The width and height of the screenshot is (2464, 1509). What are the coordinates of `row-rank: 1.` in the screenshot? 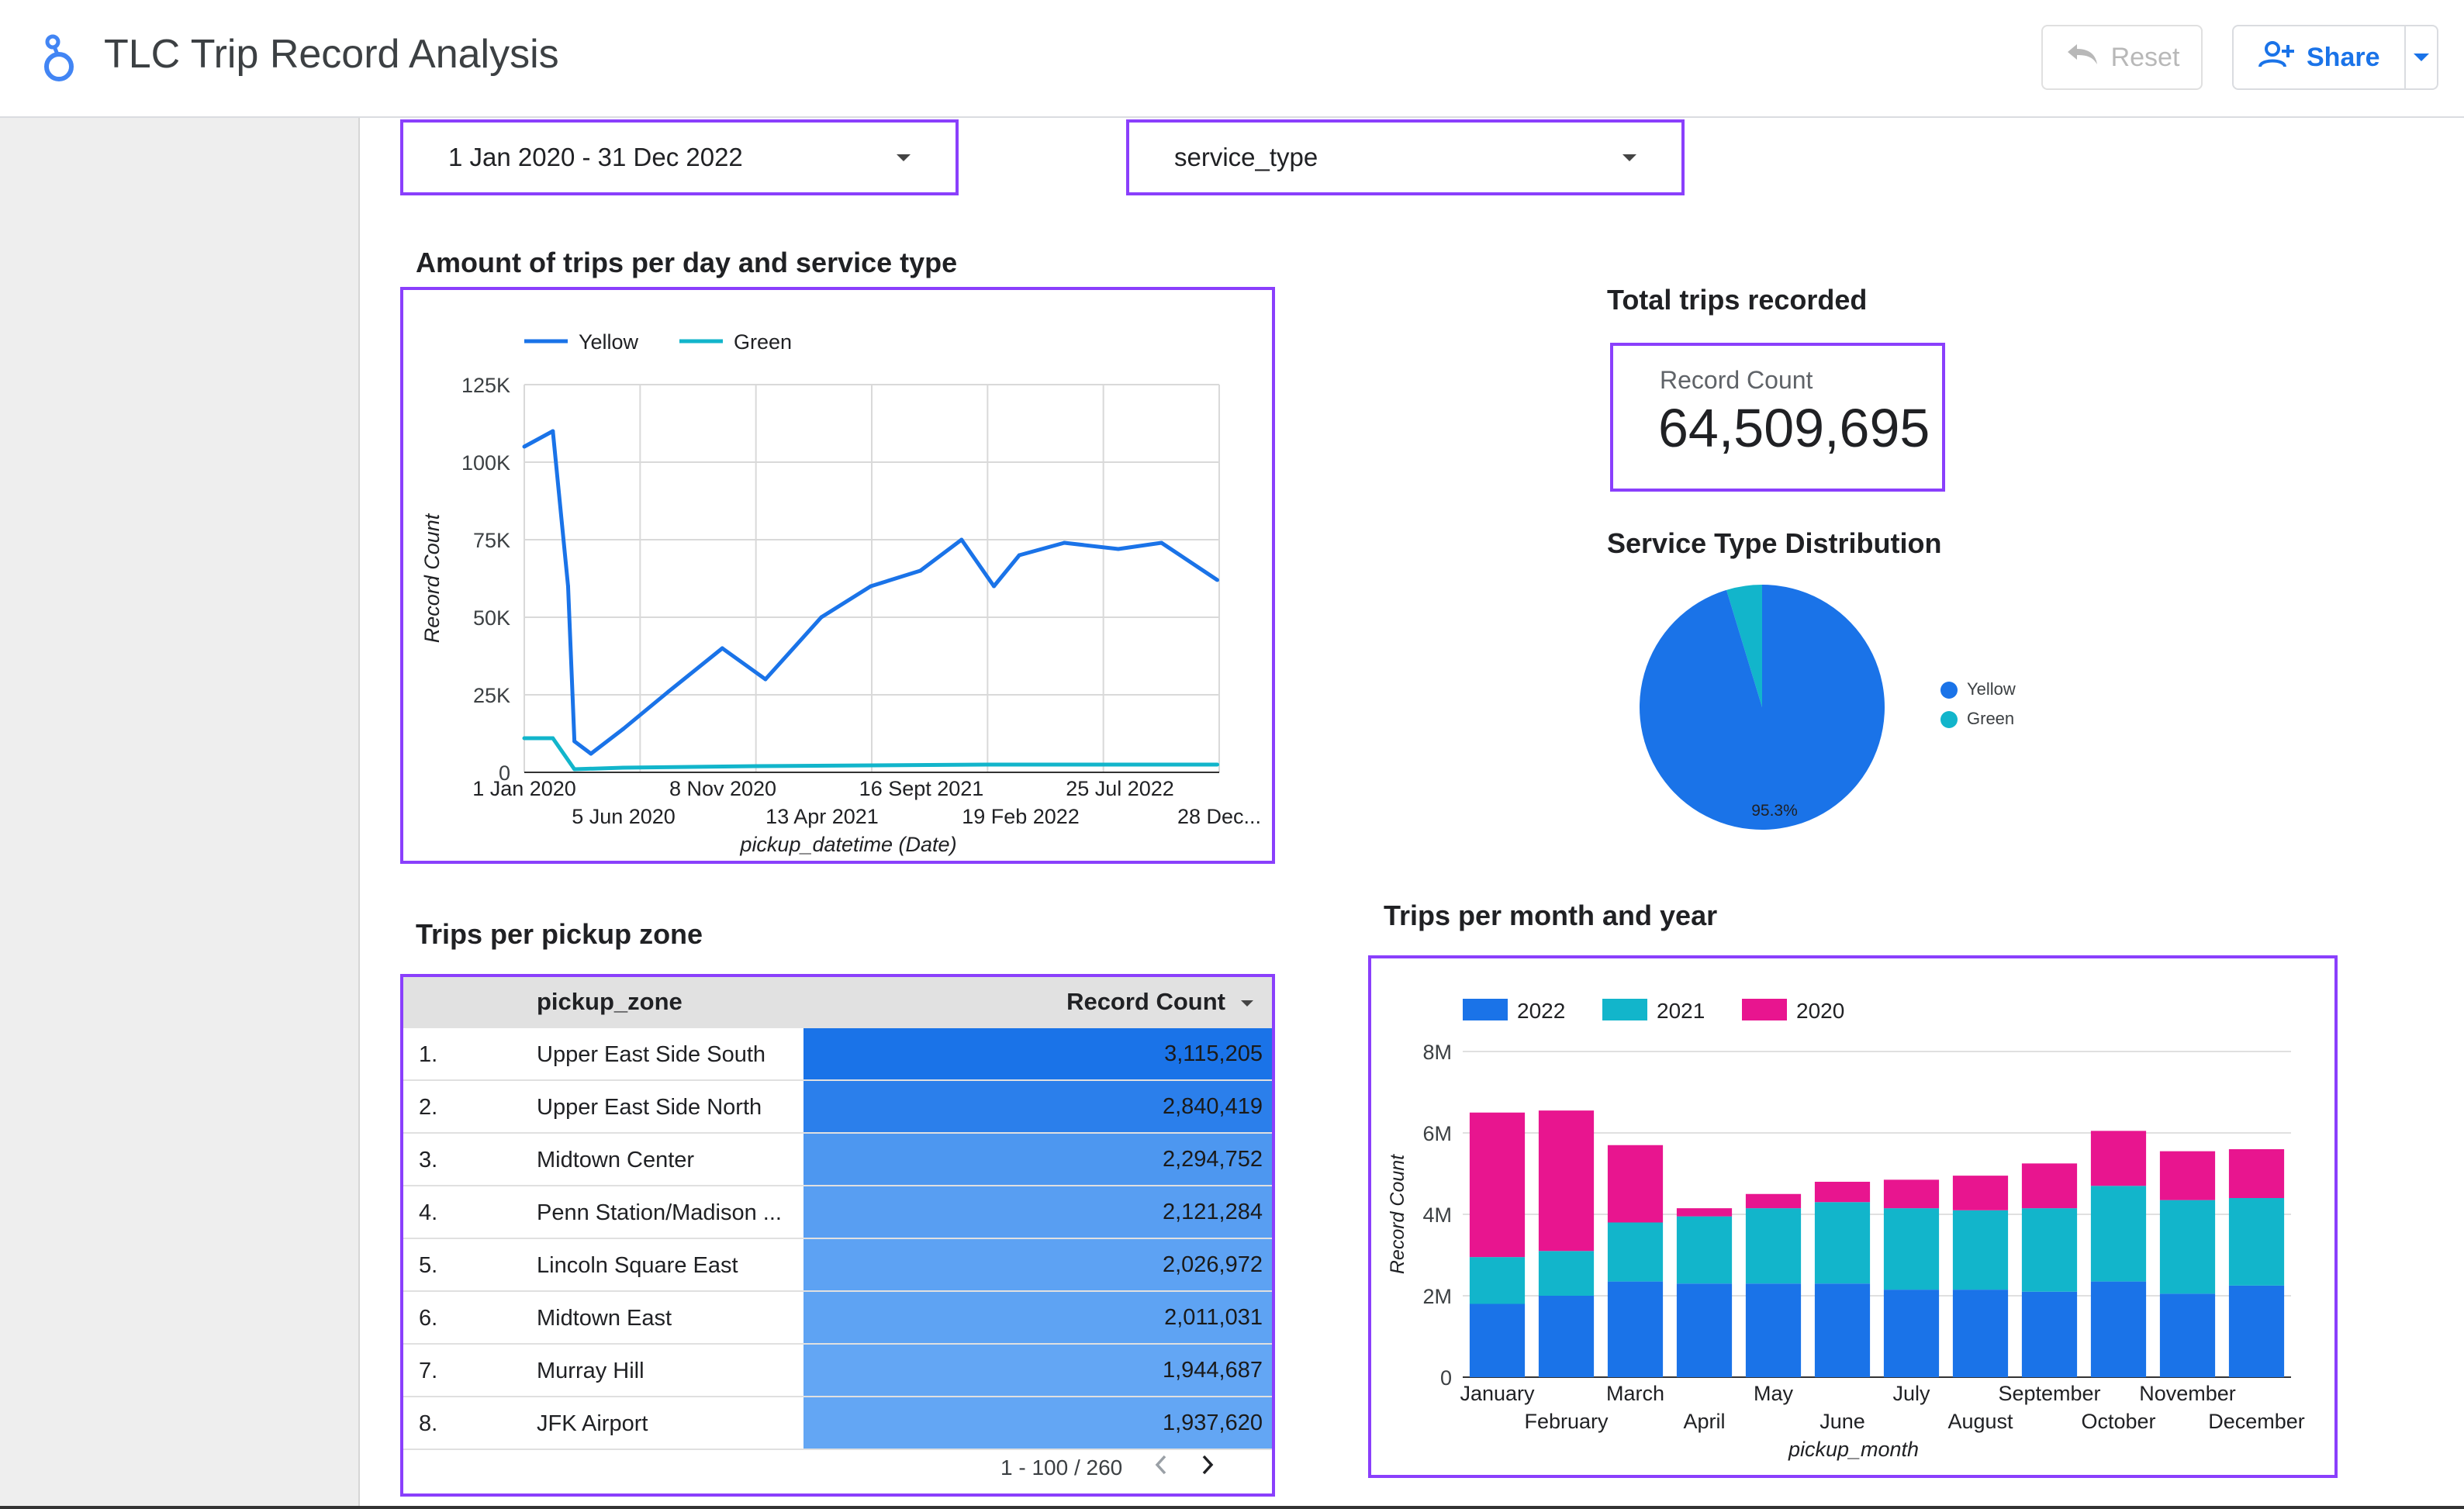 It's located at (428, 1054).